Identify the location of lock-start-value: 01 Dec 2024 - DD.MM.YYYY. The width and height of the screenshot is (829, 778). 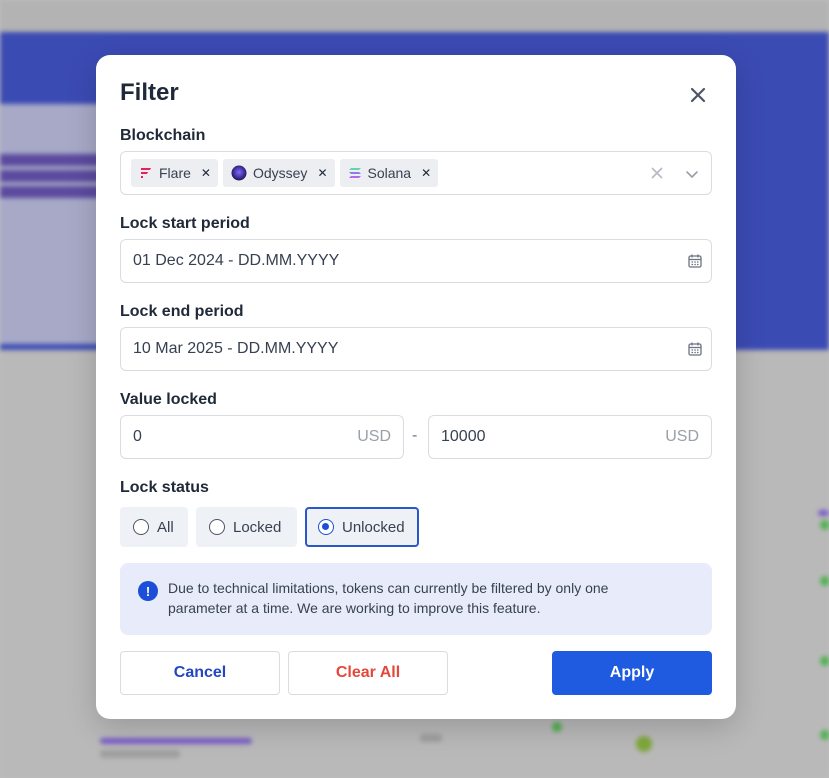
(236, 260).